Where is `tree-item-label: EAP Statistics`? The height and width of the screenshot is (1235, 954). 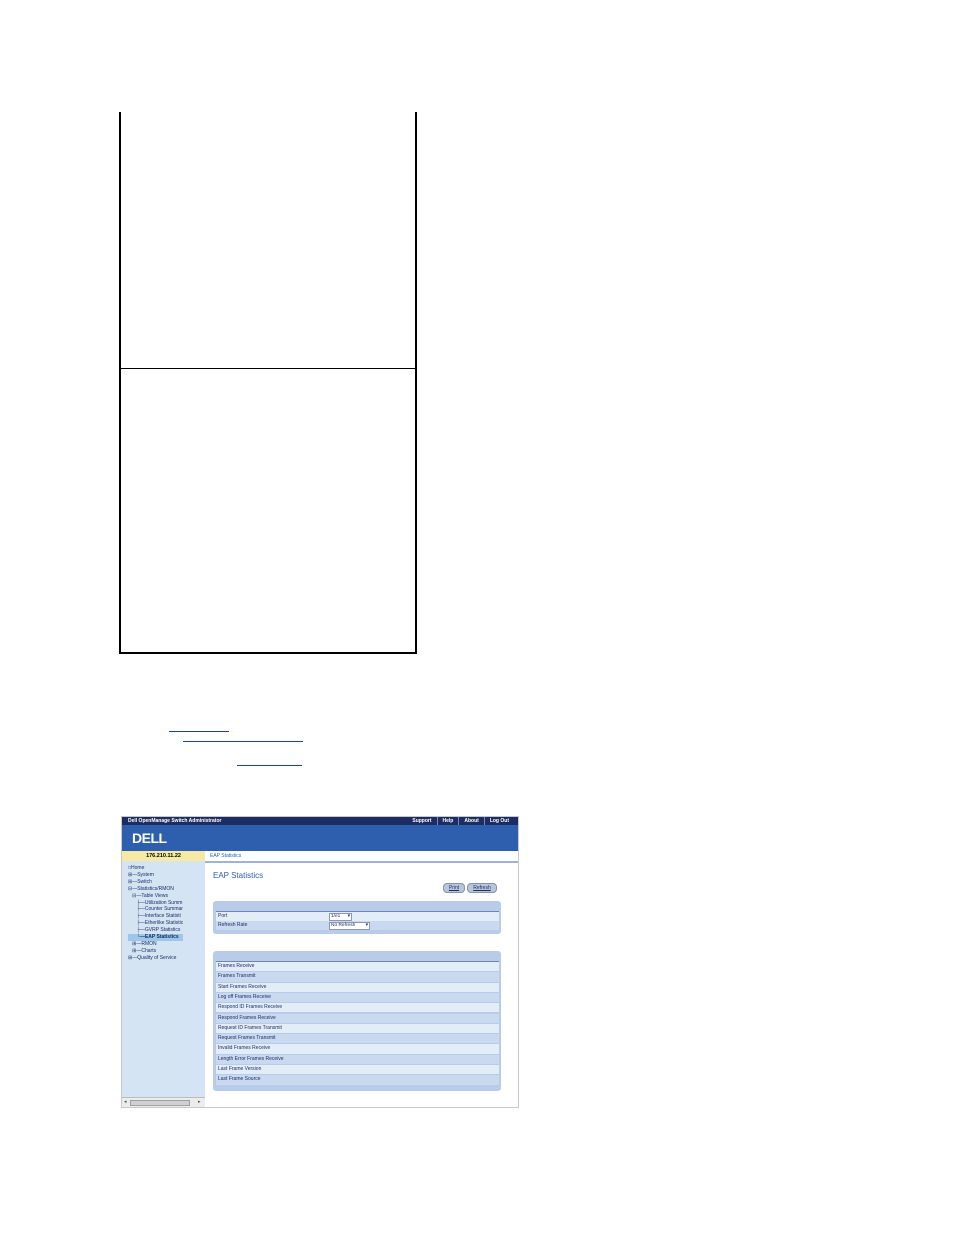
tree-item-label: EAP Statistics is located at coordinates (161, 937).